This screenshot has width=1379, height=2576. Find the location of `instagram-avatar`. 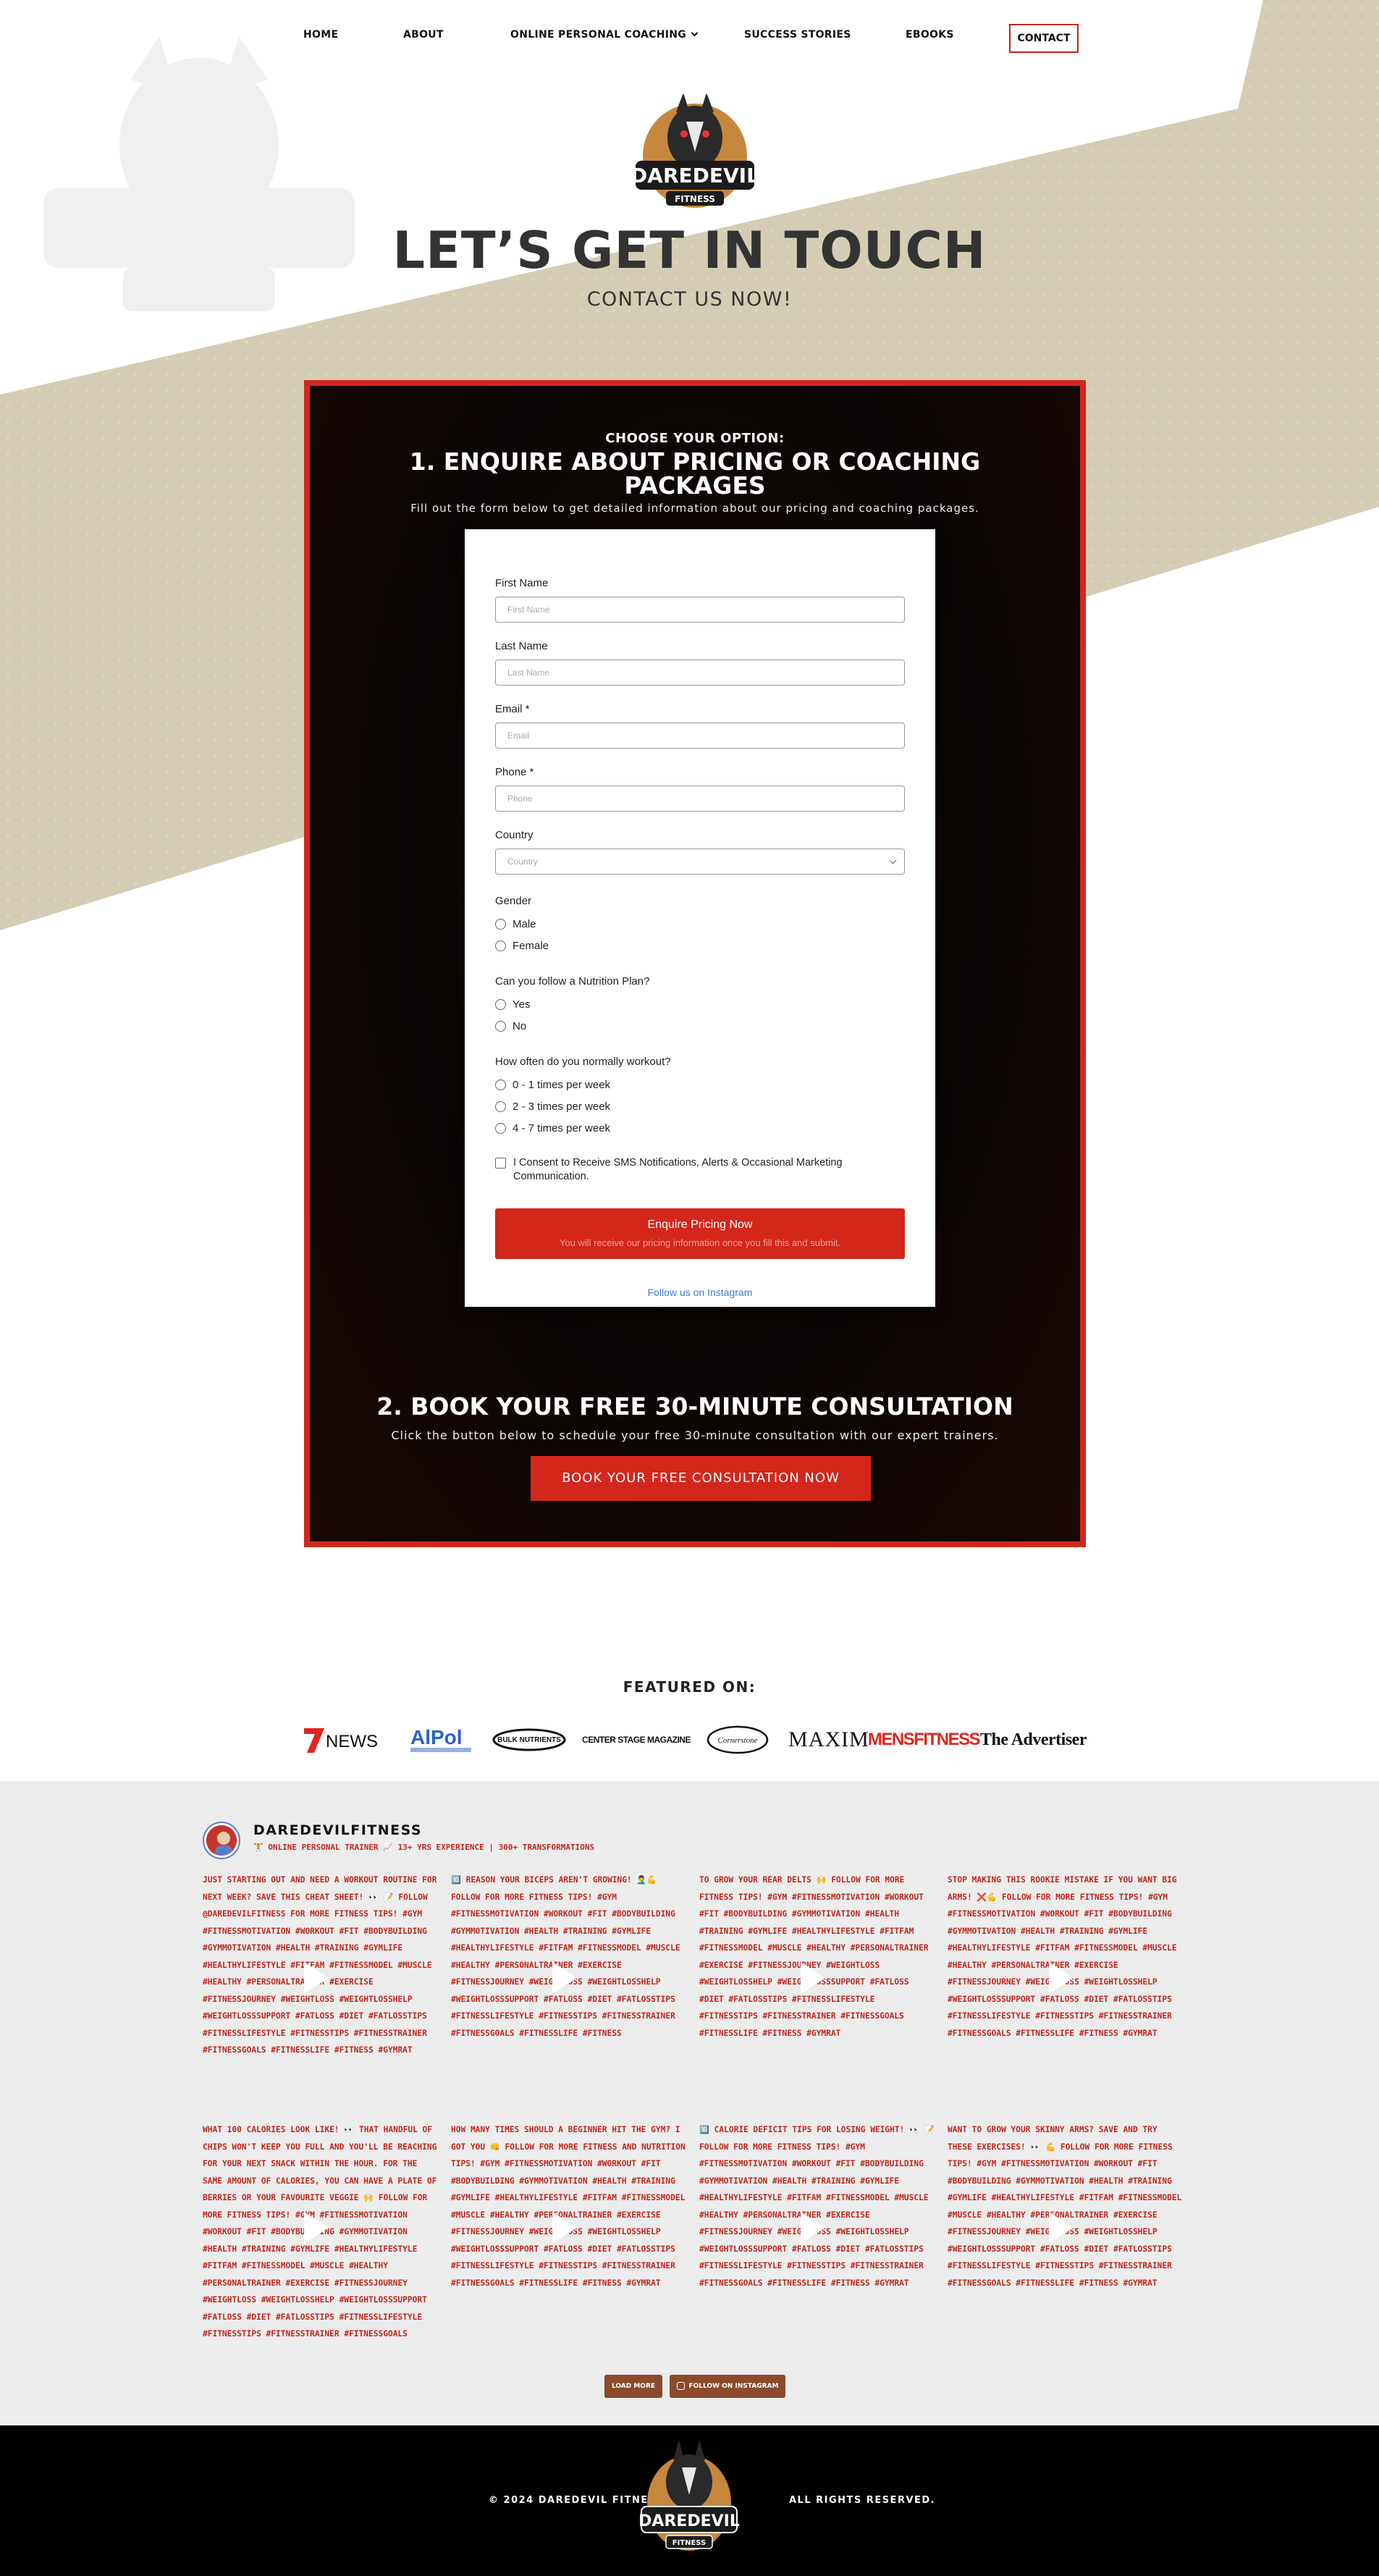

instagram-avatar is located at coordinates (222, 1840).